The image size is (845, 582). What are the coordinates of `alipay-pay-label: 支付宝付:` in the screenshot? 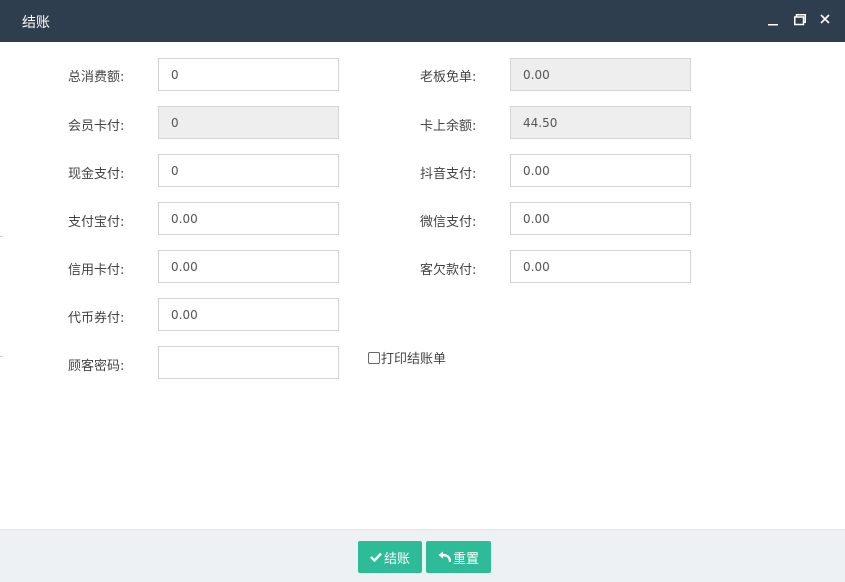 It's located at (96, 222).